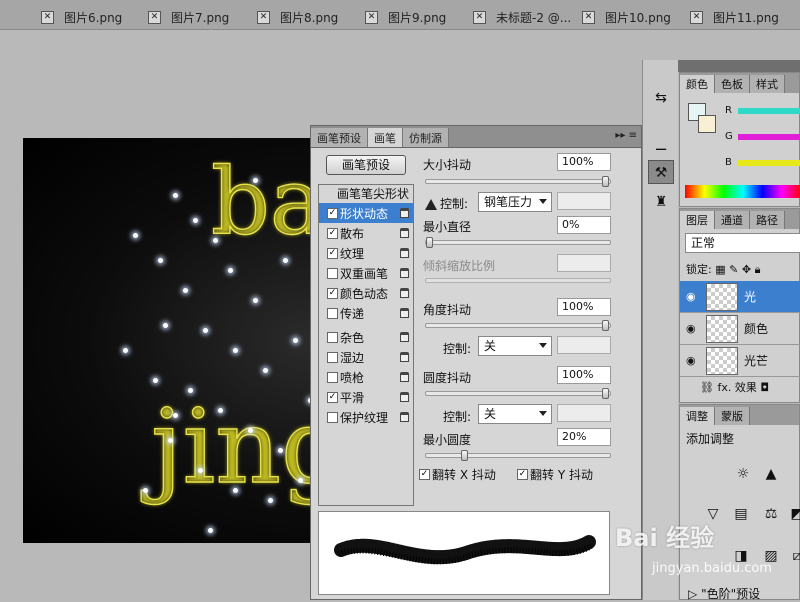 The height and width of the screenshot is (602, 800). What do you see at coordinates (339, 137) in the screenshot?
I see `tab-brush-presets: 画笔预设` at bounding box center [339, 137].